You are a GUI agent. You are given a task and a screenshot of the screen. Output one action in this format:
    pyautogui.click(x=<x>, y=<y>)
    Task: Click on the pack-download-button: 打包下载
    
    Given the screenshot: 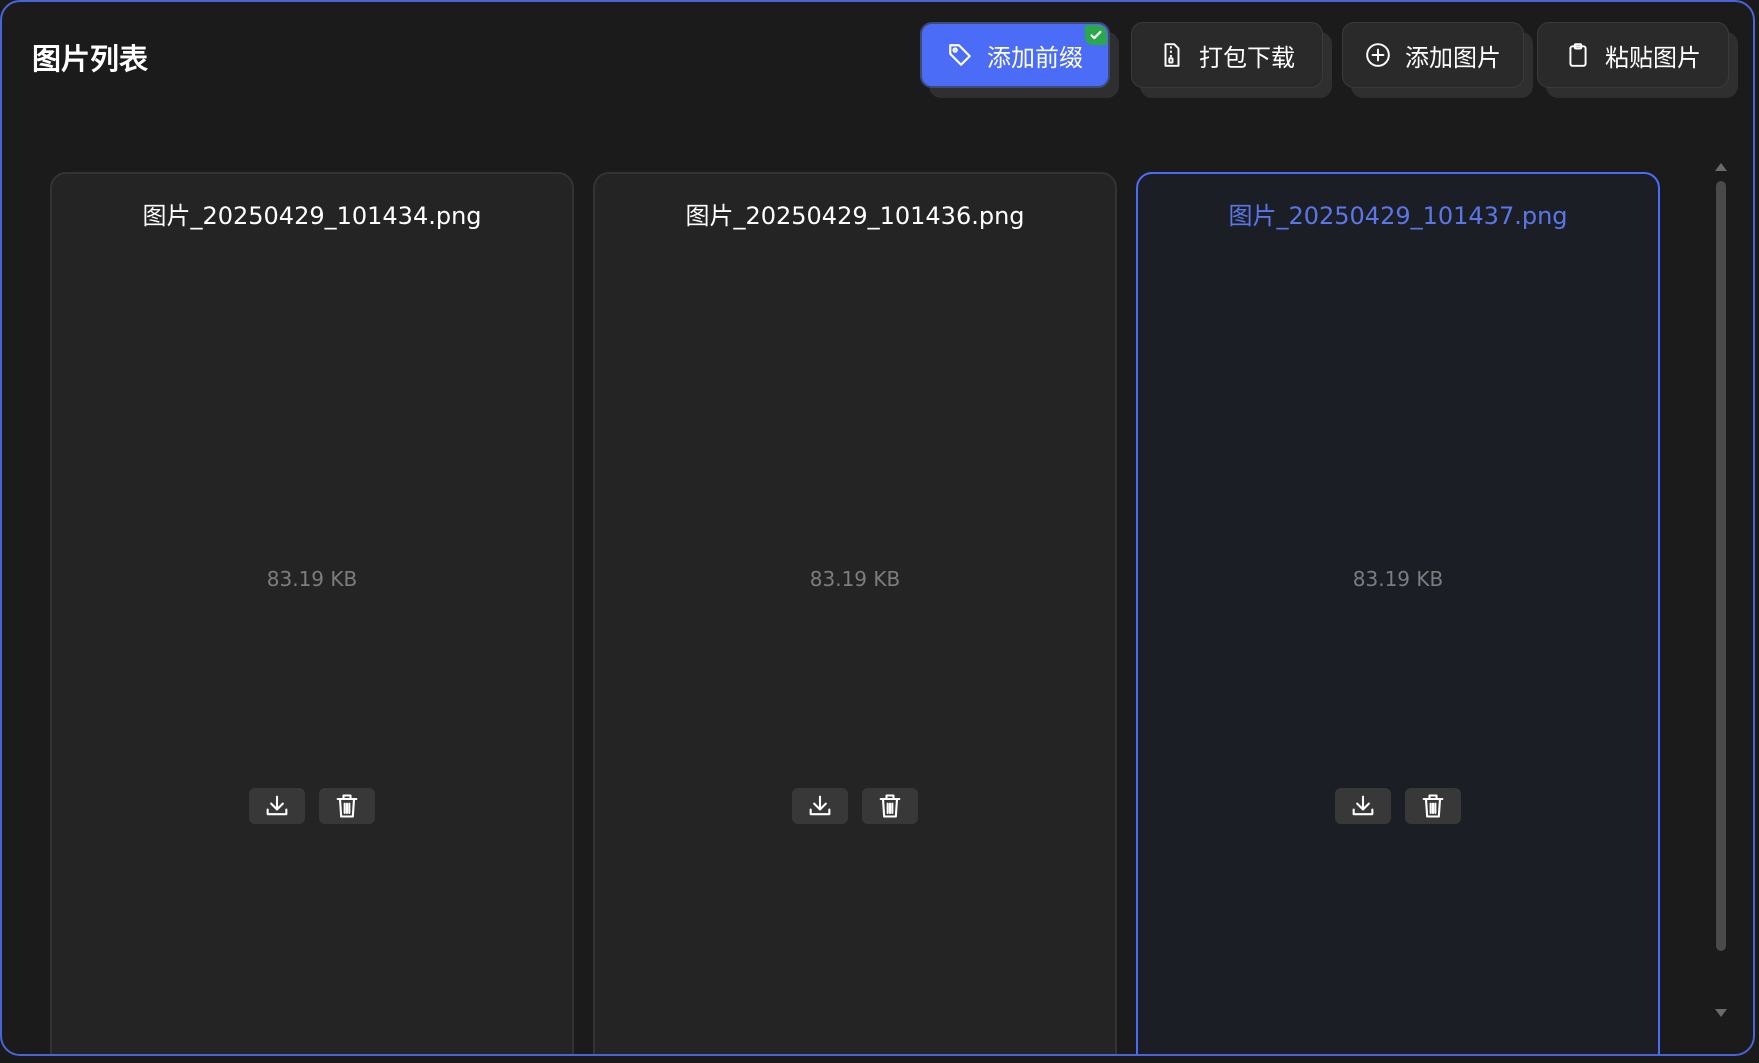 What is the action you would take?
    pyautogui.click(x=1227, y=55)
    